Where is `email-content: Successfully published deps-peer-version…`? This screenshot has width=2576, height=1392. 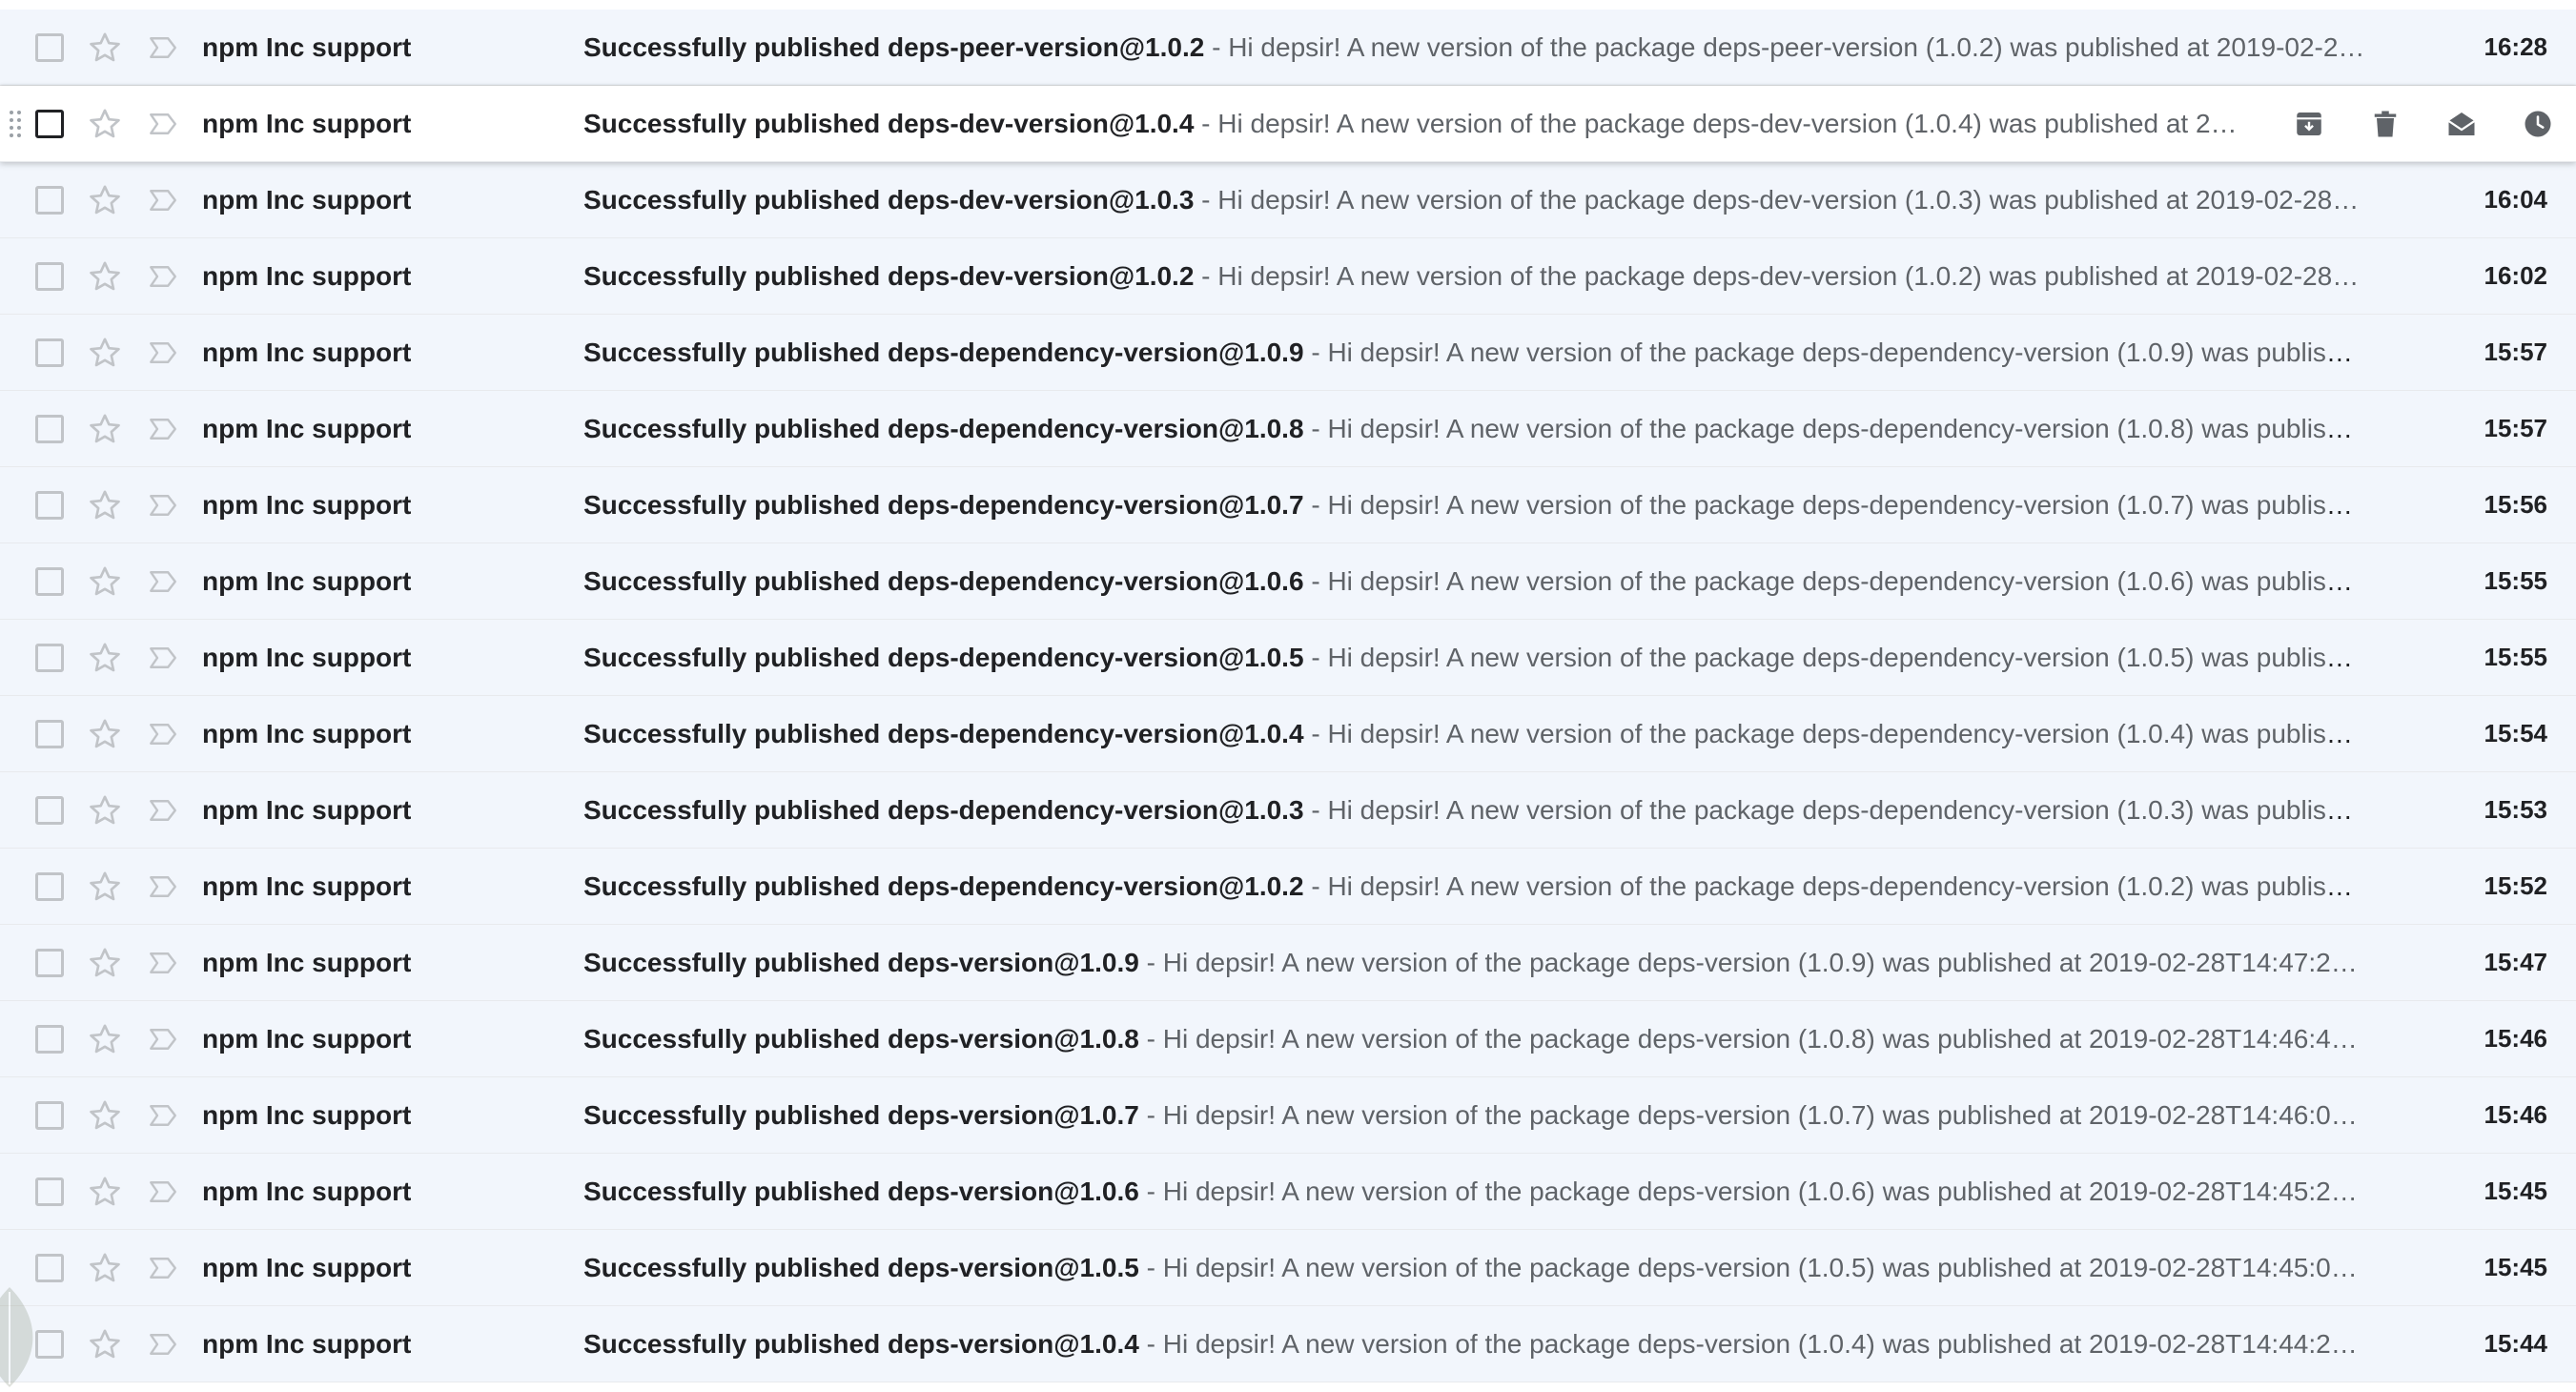
email-content: Successfully published deps-peer-version… is located at coordinates (1474, 48).